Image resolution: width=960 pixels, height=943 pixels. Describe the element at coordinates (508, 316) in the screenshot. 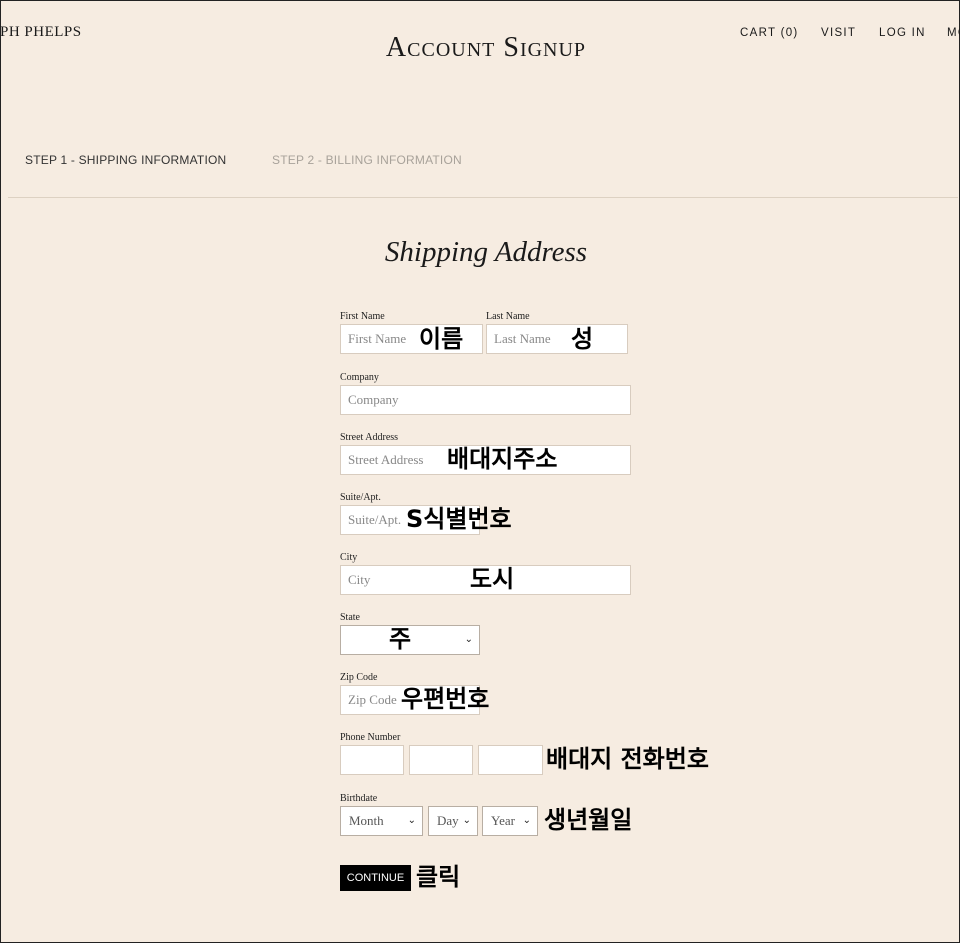

I see `last-name-label: Last Name` at that location.